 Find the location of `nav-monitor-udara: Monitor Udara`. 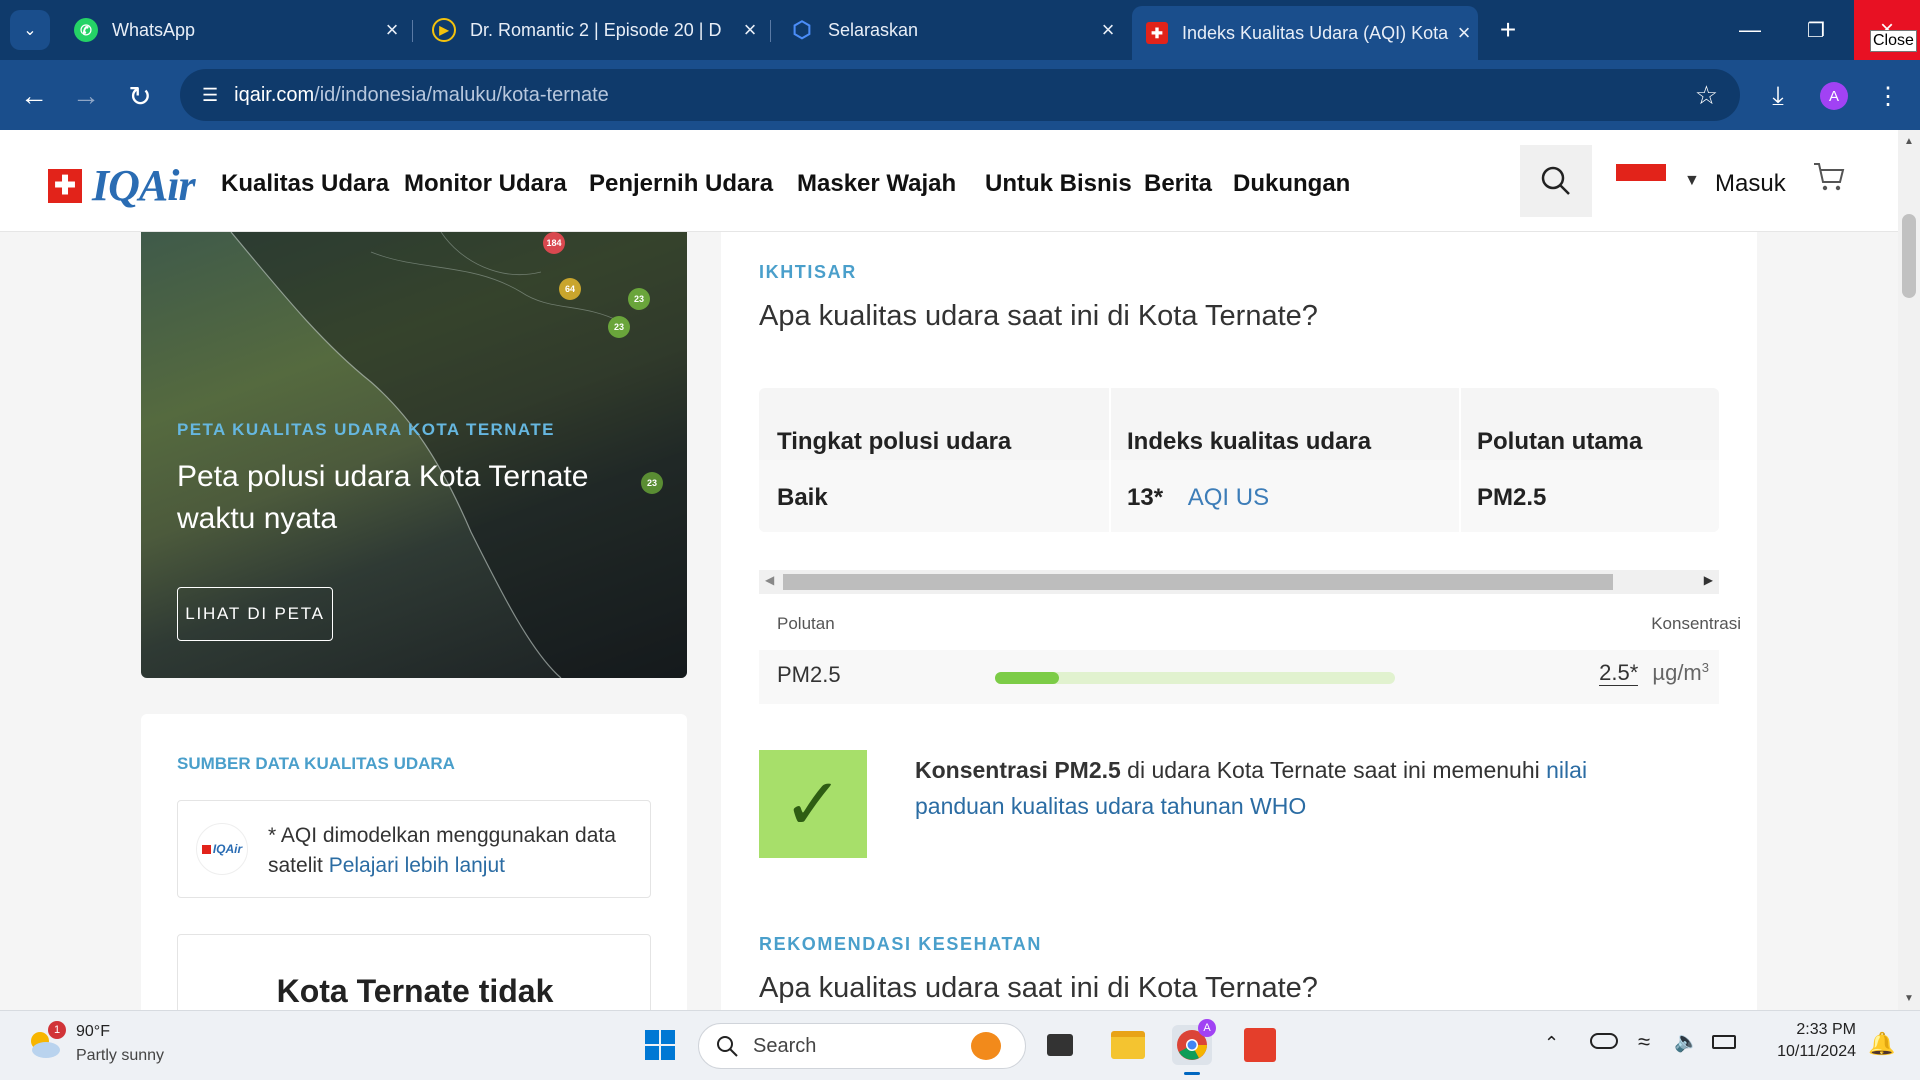

nav-monitor-udara: Monitor Udara is located at coordinates (485, 184).